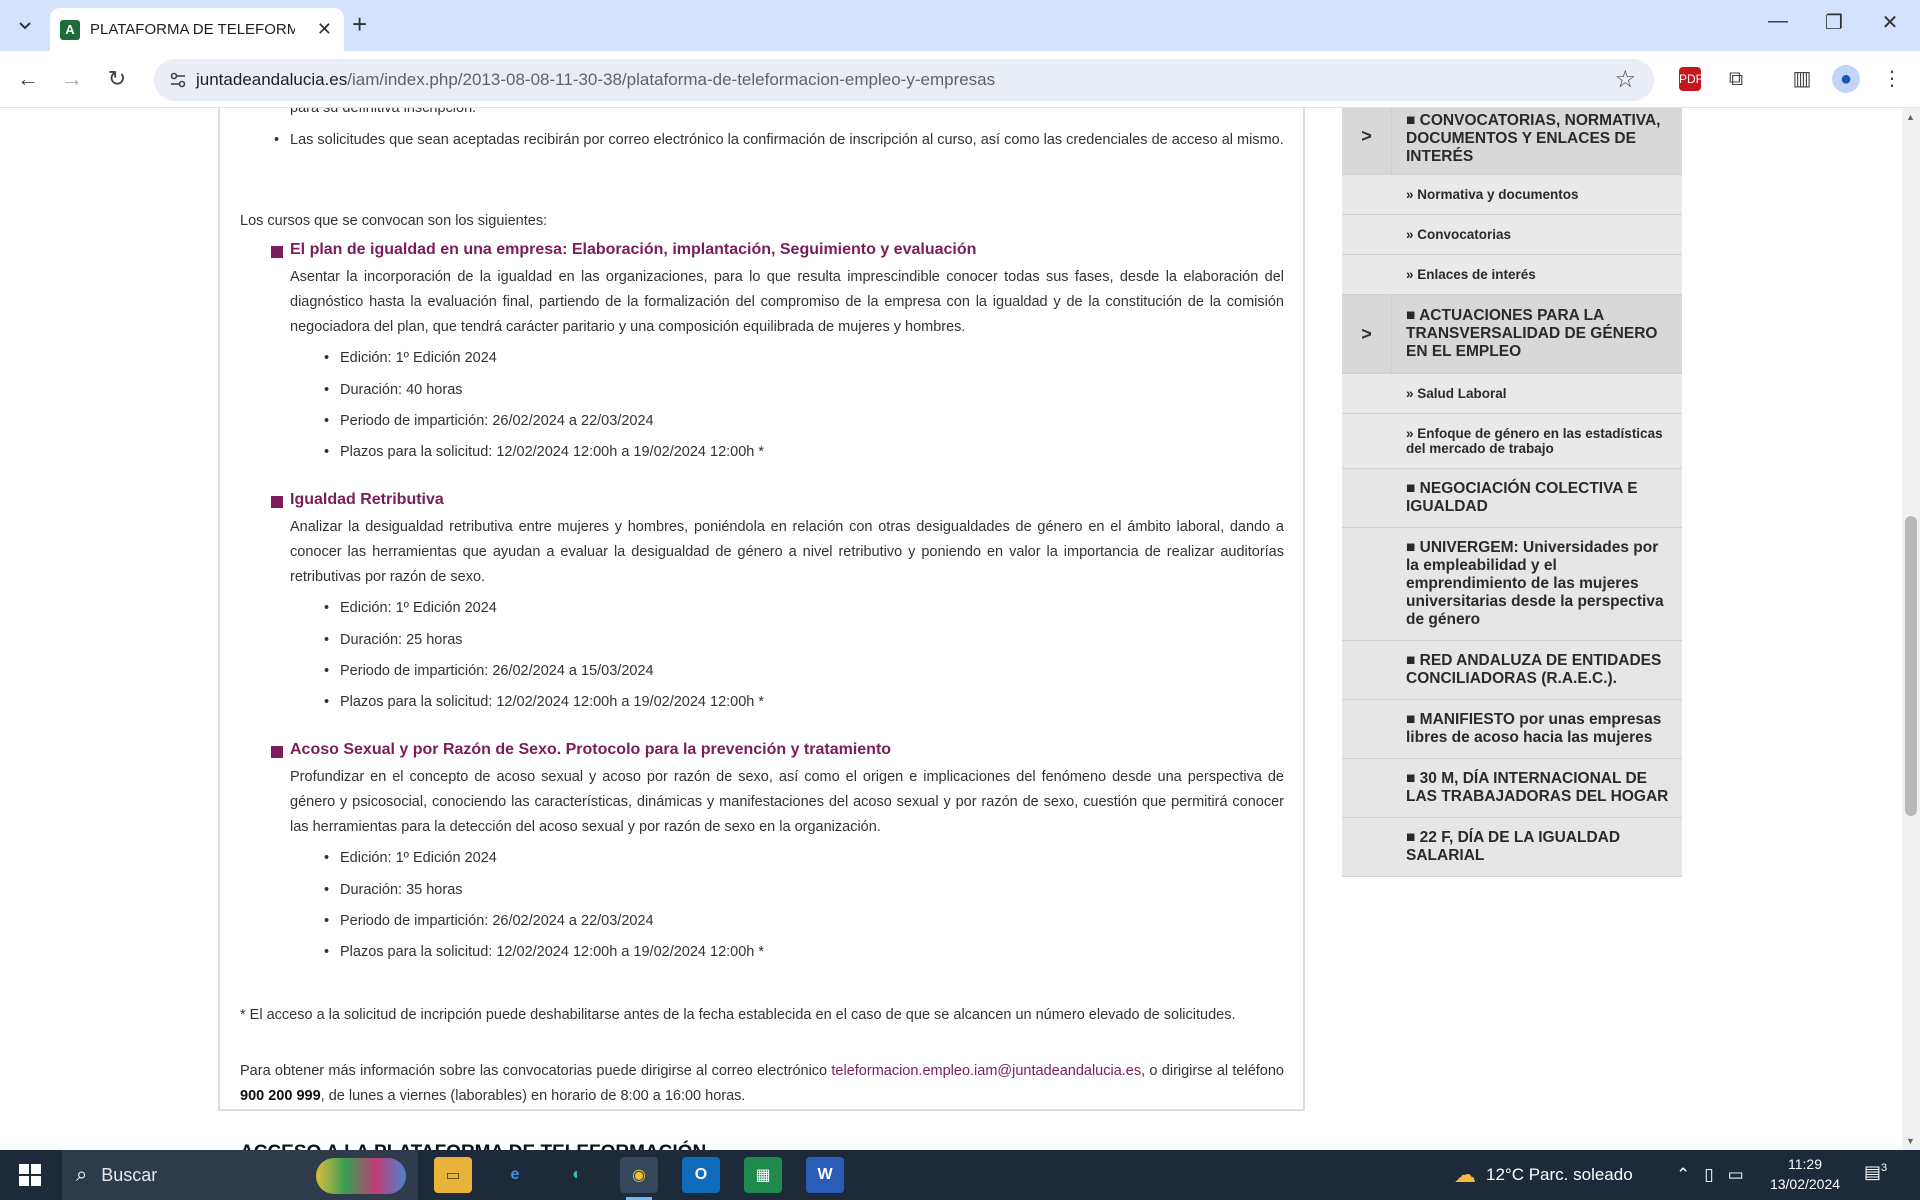 This screenshot has height=1200, width=1920. I want to click on sidebar-sub-convocatorias: » Convocatorias, so click(1512, 235).